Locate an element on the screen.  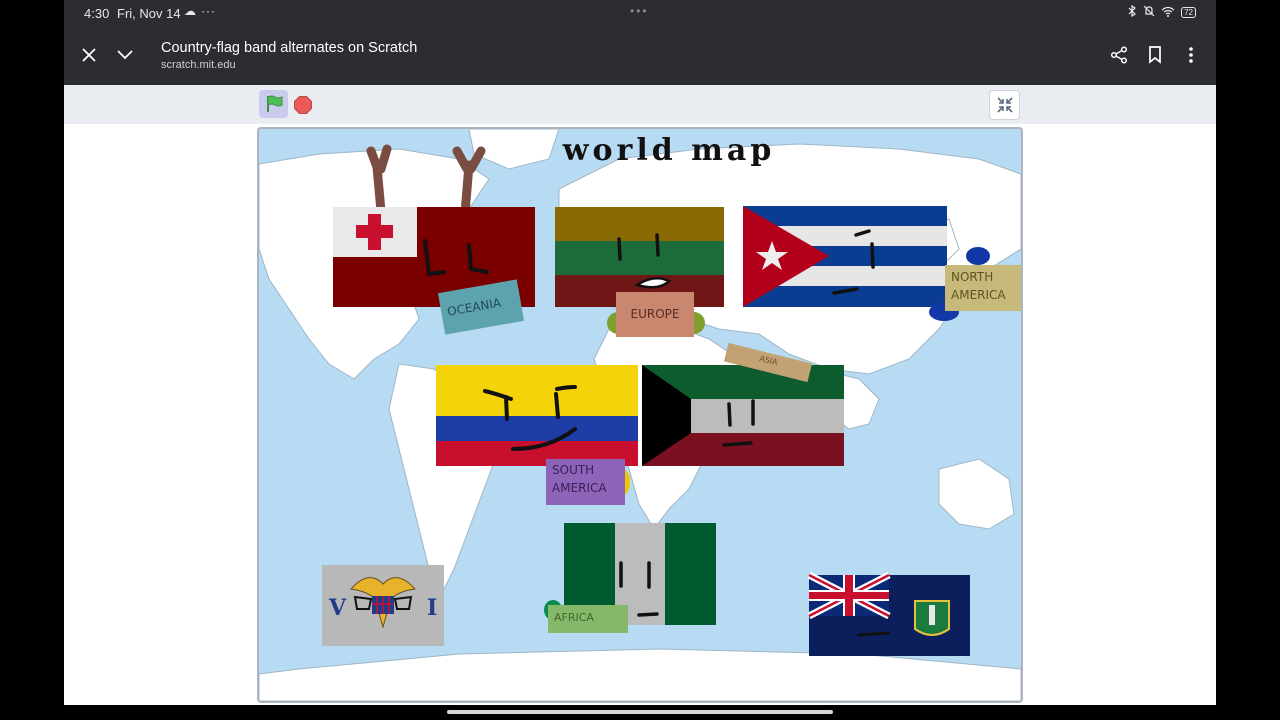
minimize-button is located at coordinates (125, 55).